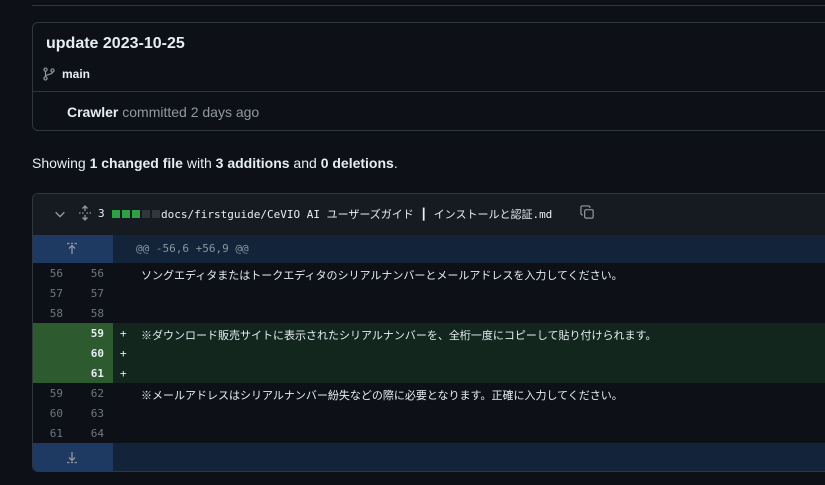 This screenshot has width=825, height=485. What do you see at coordinates (429, 313) in the screenshot?
I see `diff-line-context: 58 58` at bounding box center [429, 313].